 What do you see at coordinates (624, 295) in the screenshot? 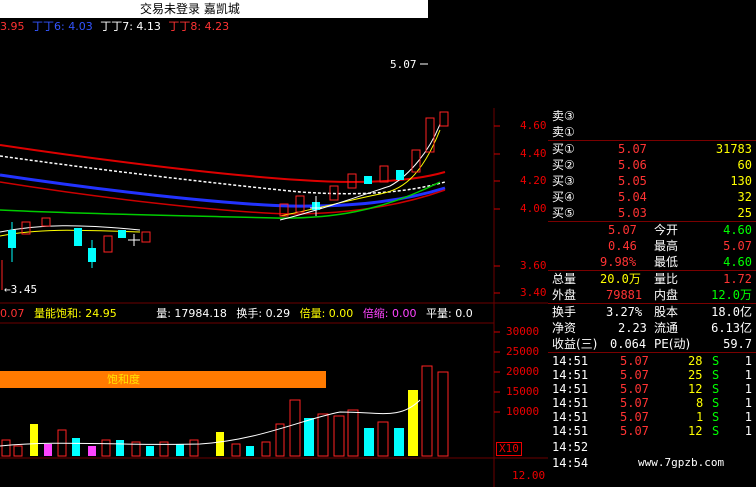
I see `stat-outer-value: 79881` at bounding box center [624, 295].